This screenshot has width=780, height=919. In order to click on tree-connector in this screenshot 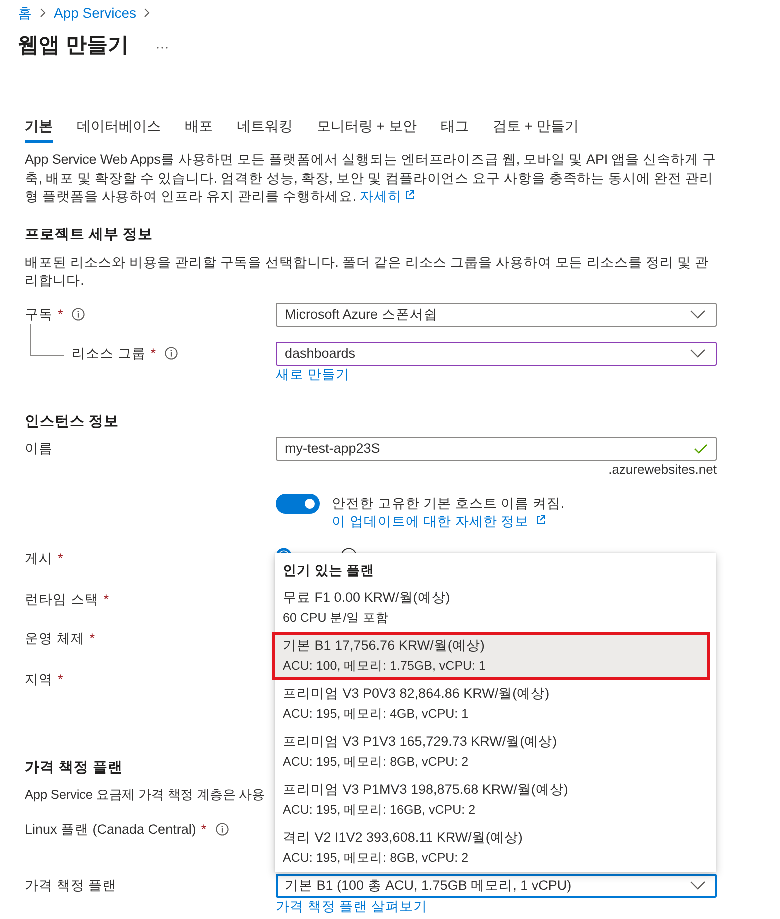, I will do `click(47, 340)`.